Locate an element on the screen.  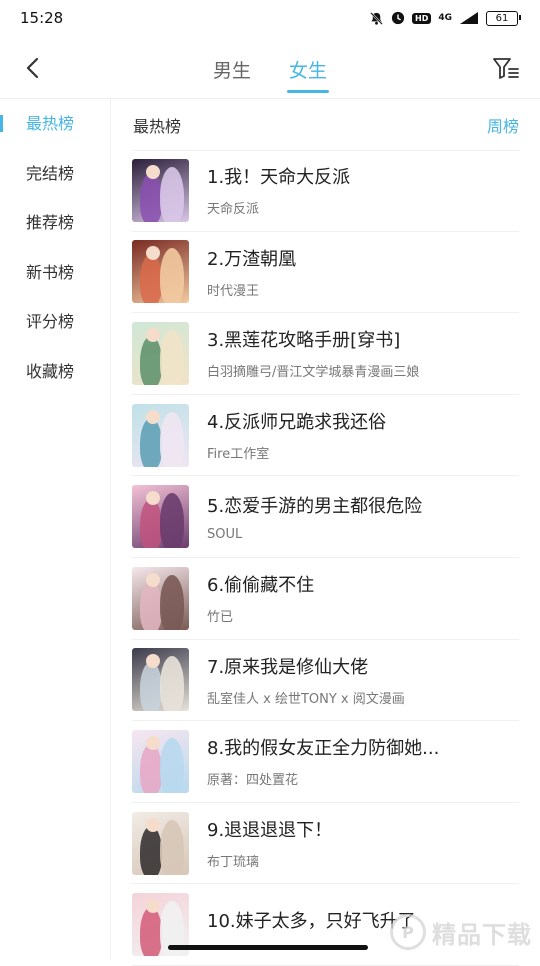
home-indicator is located at coordinates (268, 947).